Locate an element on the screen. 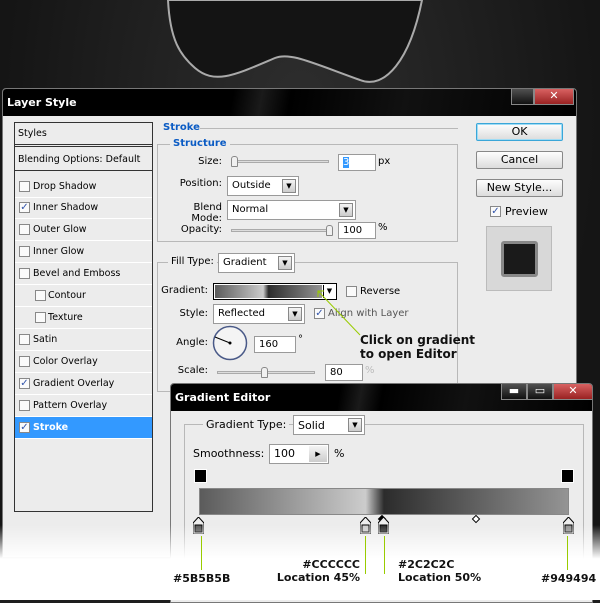 The width and height of the screenshot is (600, 603). blend-mode-label: Blend Mode: is located at coordinates (206, 213).